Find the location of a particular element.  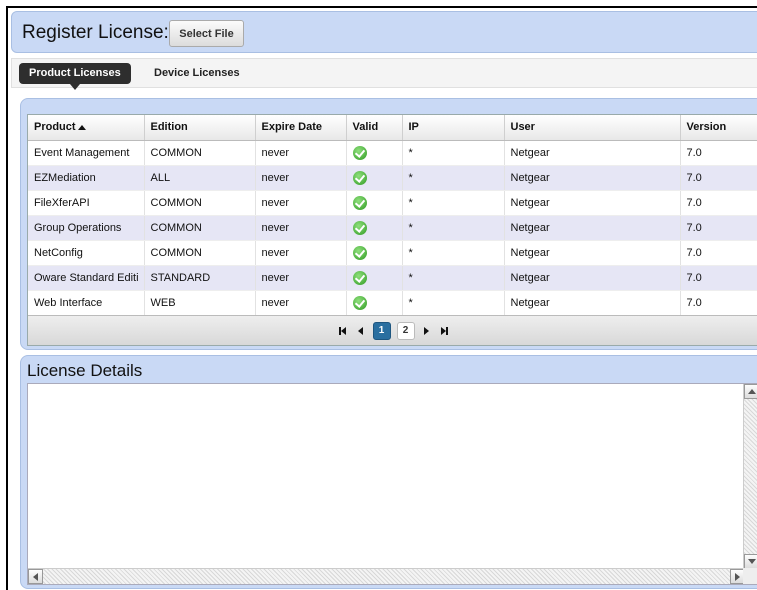

tab-strip: Product Licenses Device Licenses is located at coordinates (384, 74).